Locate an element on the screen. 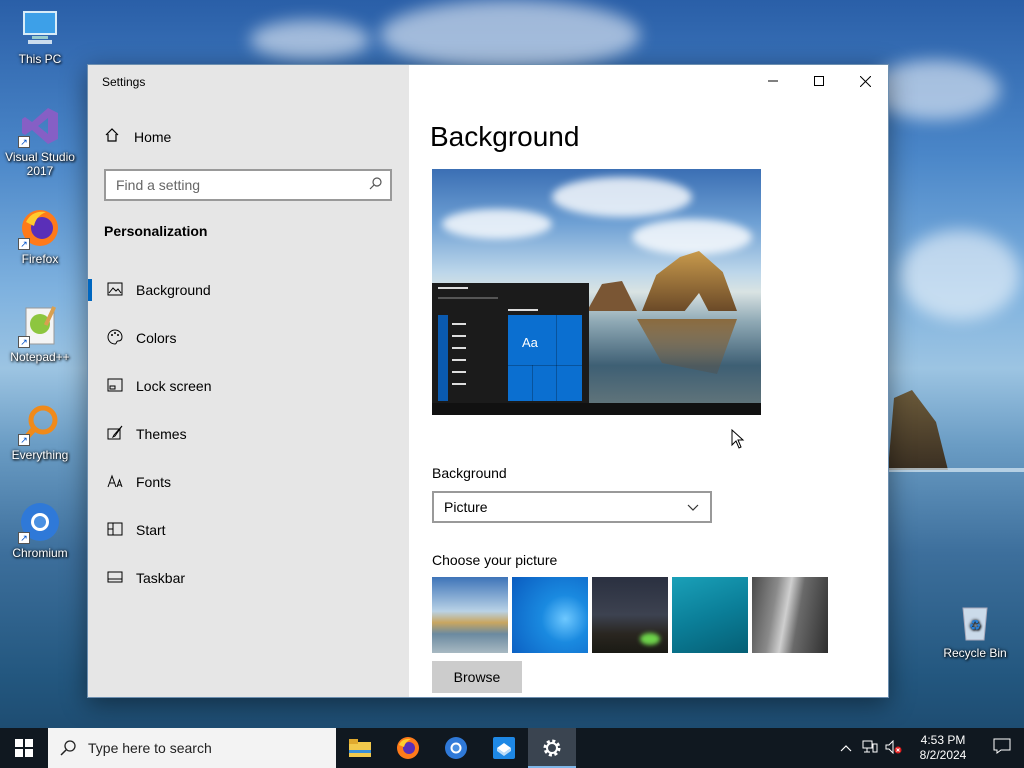  taskbar-app-file-explorer is located at coordinates (360, 748).